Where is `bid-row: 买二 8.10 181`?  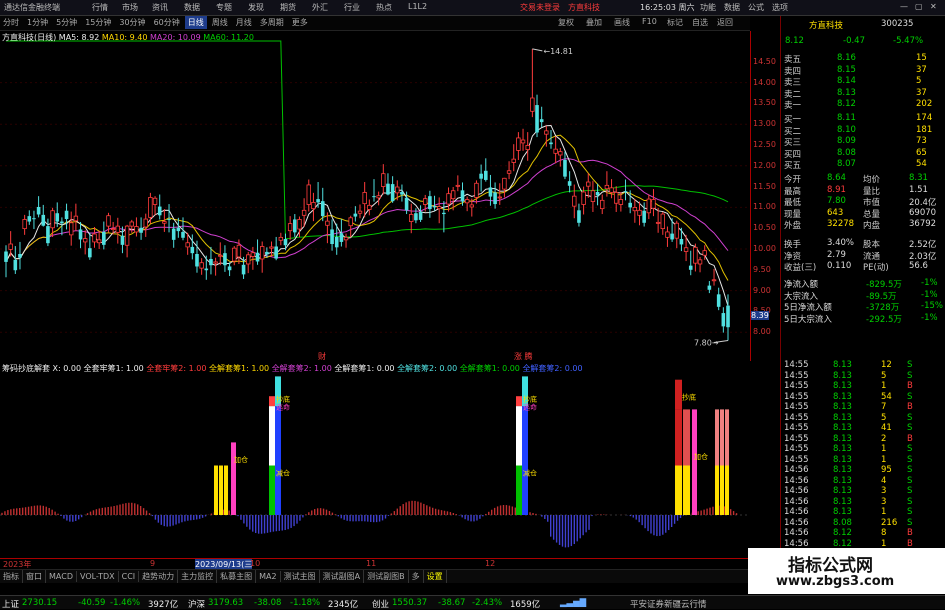
bid-row: 买二 8.10 181 is located at coordinates (862, 131).